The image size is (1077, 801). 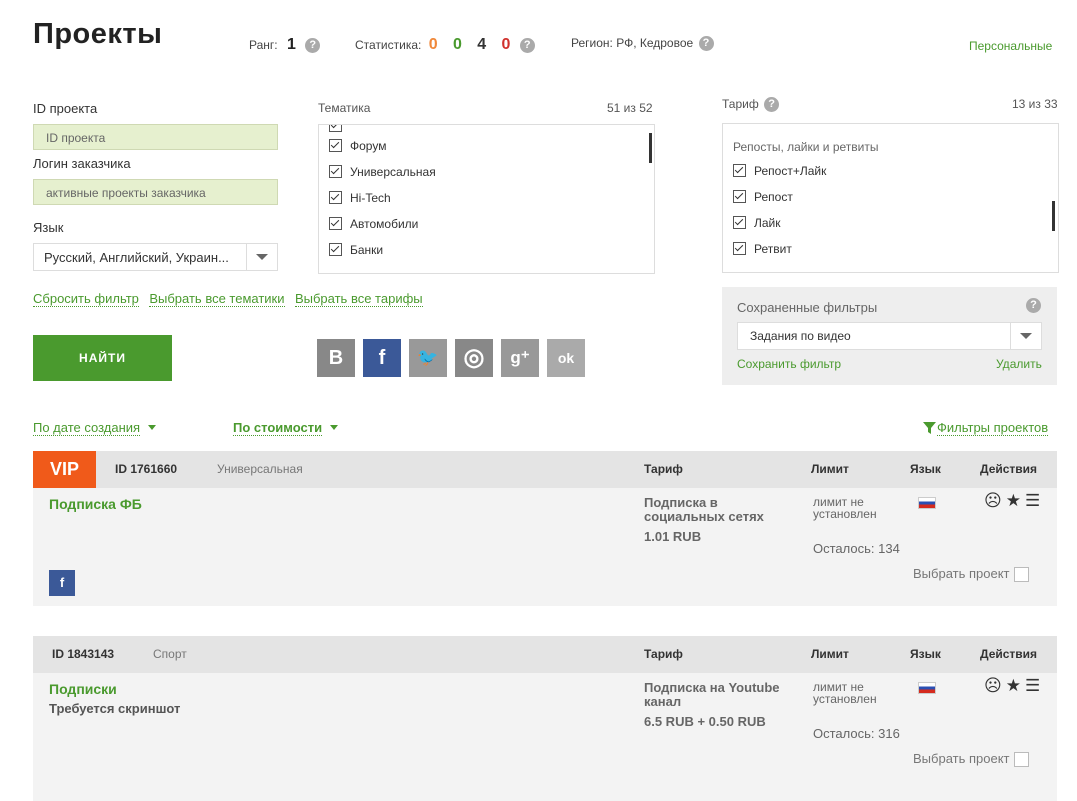 I want to click on tariff-item-label: Репост, so click(x=773, y=197).